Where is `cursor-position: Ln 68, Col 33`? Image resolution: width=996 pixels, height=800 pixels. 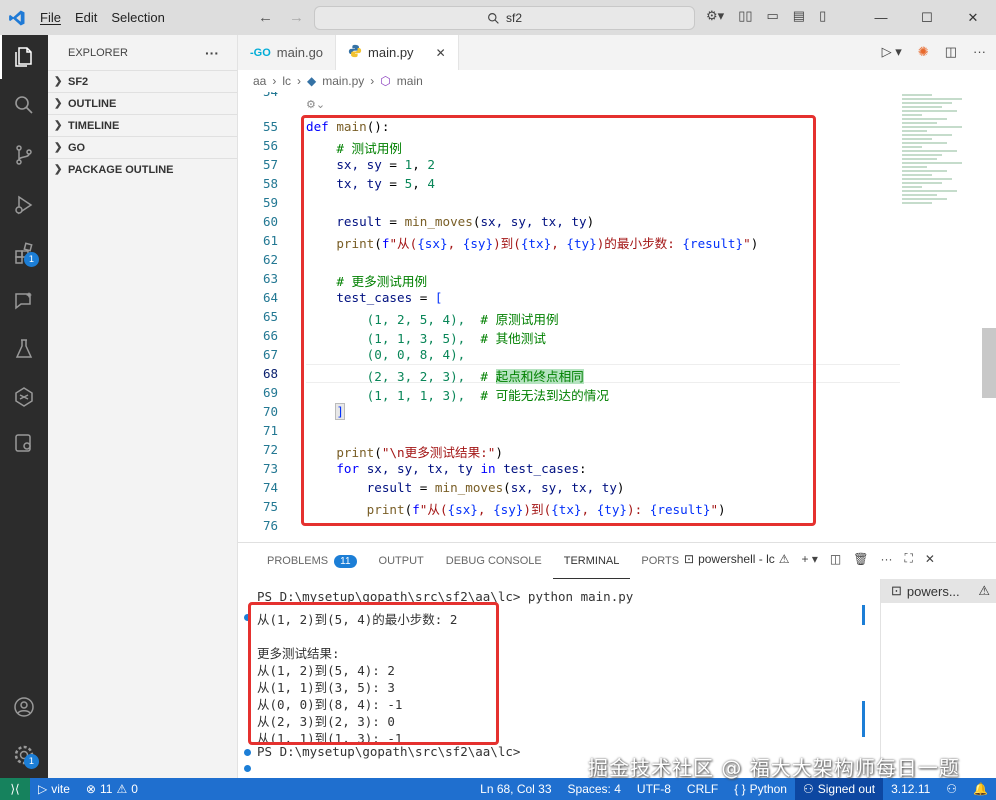
cursor-position: Ln 68, Col 33 is located at coordinates (515, 789).